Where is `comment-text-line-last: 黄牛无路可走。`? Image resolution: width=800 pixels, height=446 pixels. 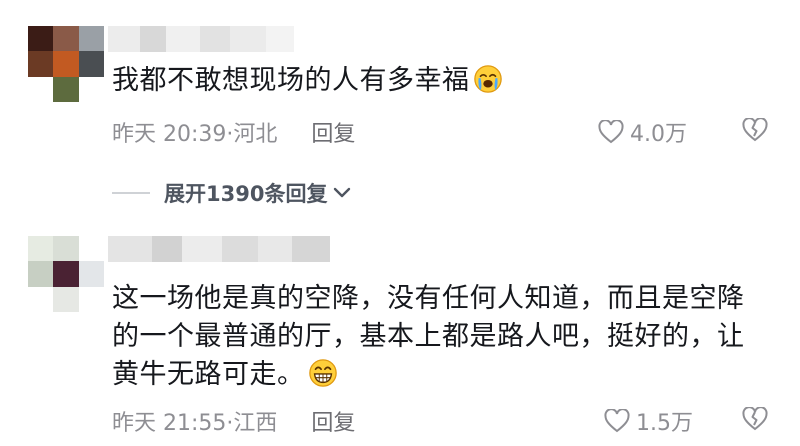
comment-text-line-last: 黄牛无路可走。 is located at coordinates (428, 375).